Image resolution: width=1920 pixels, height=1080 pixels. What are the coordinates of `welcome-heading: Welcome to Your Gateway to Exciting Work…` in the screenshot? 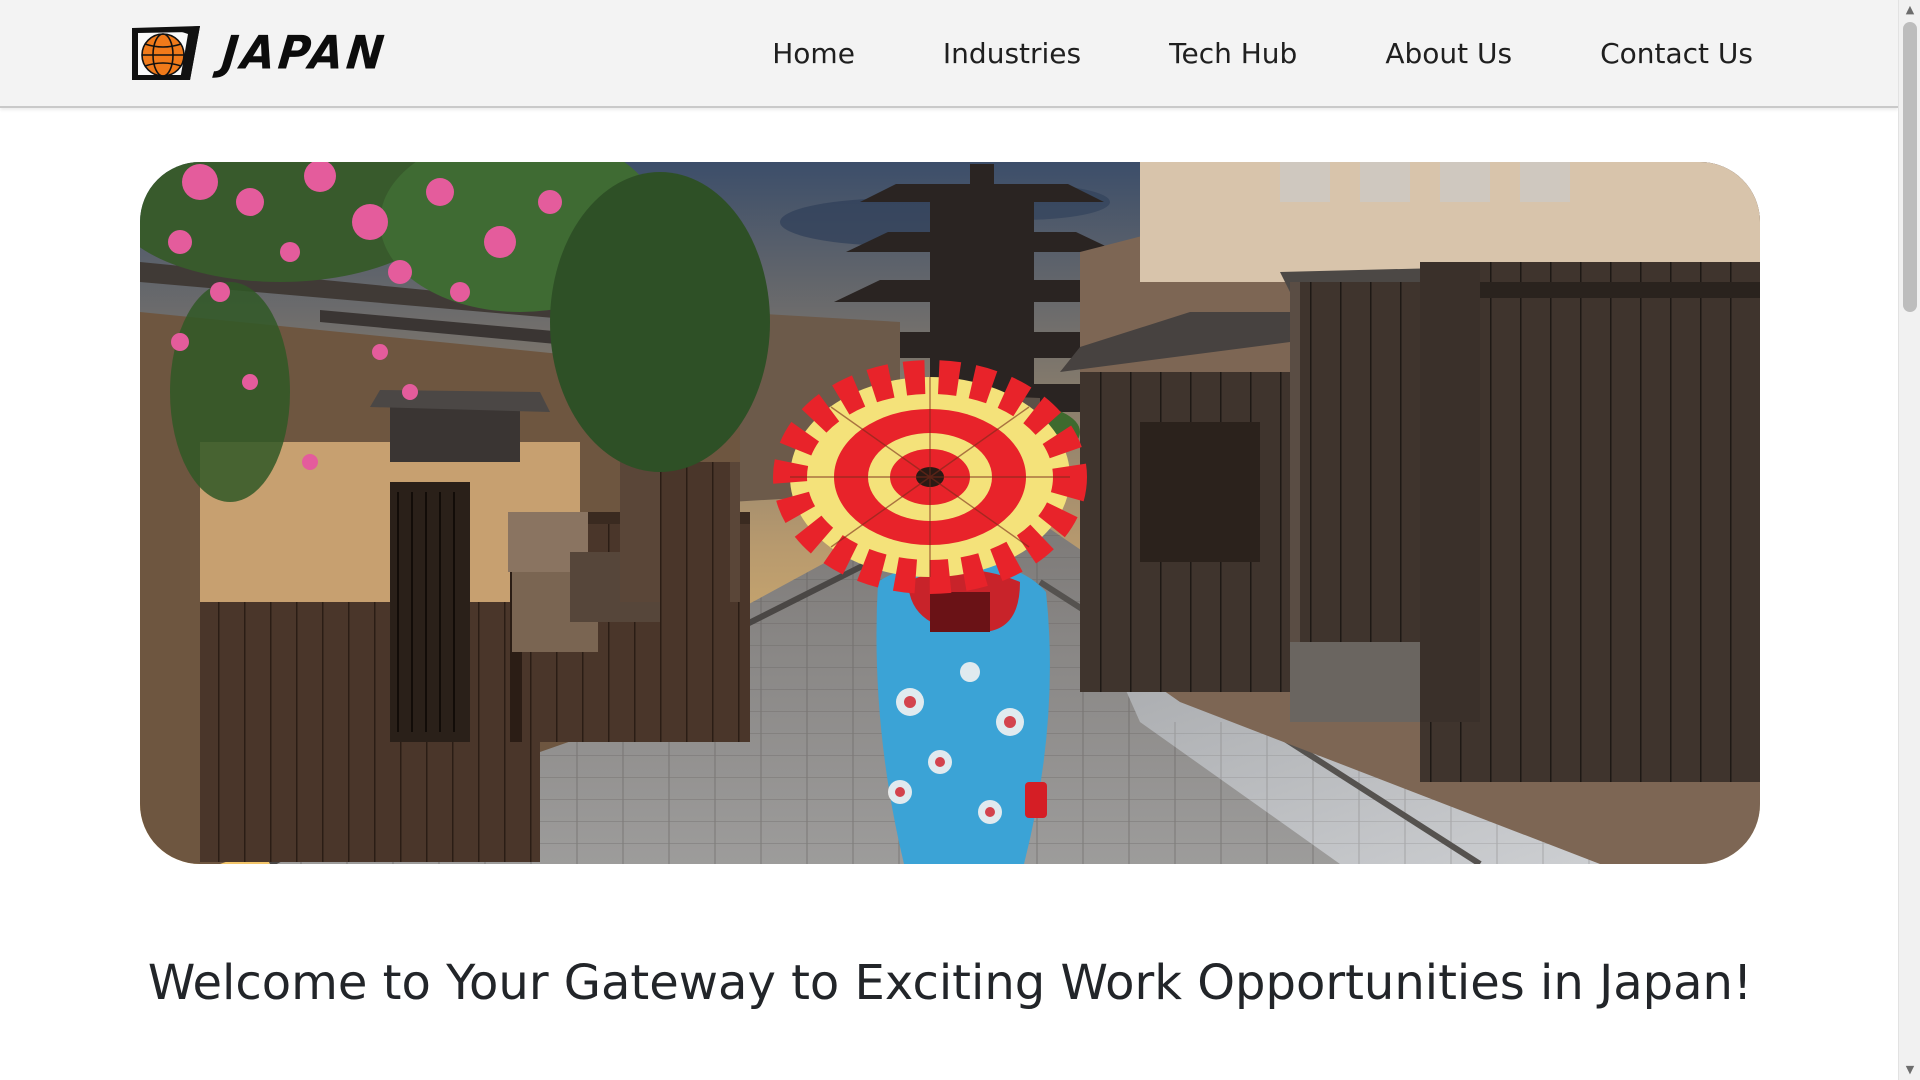 It's located at (950, 983).